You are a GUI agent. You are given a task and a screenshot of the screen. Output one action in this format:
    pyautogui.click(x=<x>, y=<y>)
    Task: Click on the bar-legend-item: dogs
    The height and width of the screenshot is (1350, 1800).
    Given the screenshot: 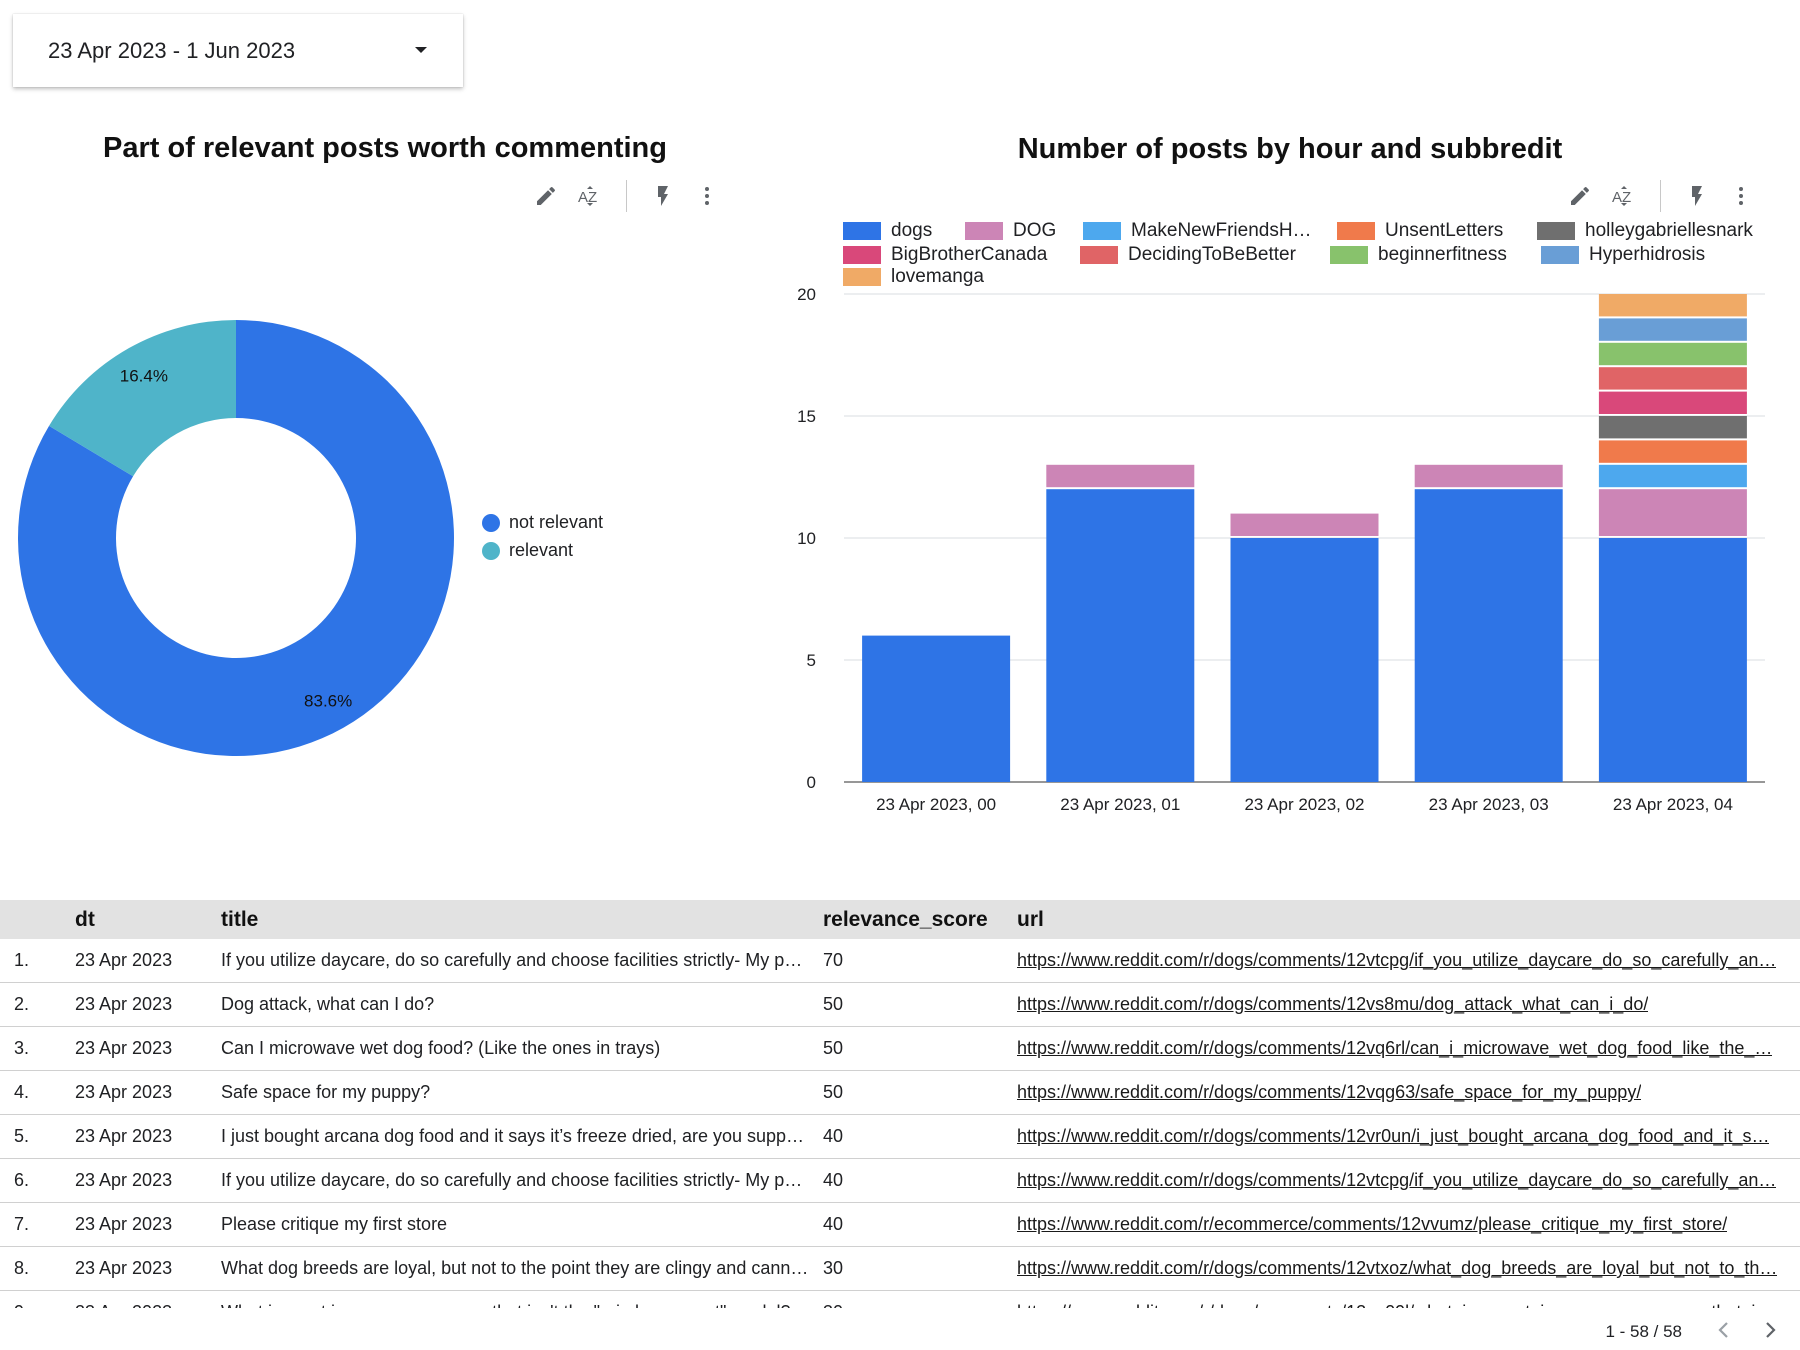 What is the action you would take?
    pyautogui.click(x=887, y=231)
    